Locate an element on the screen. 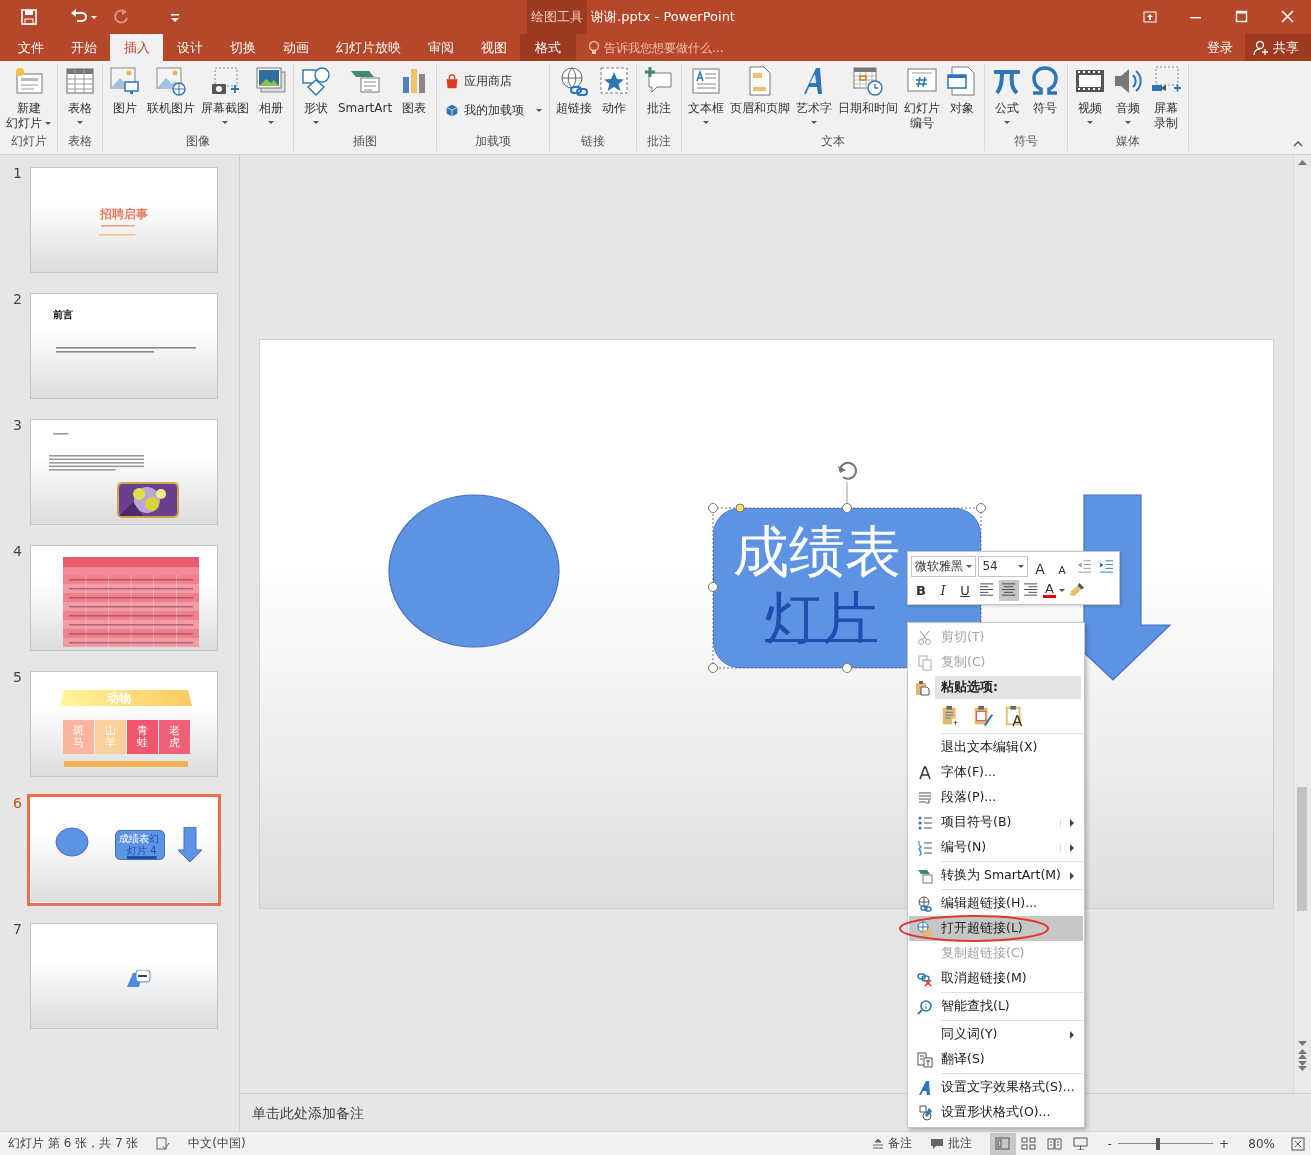 This screenshot has width=1311, height=1155. next-slide-icon is located at coordinates (1302, 1066).